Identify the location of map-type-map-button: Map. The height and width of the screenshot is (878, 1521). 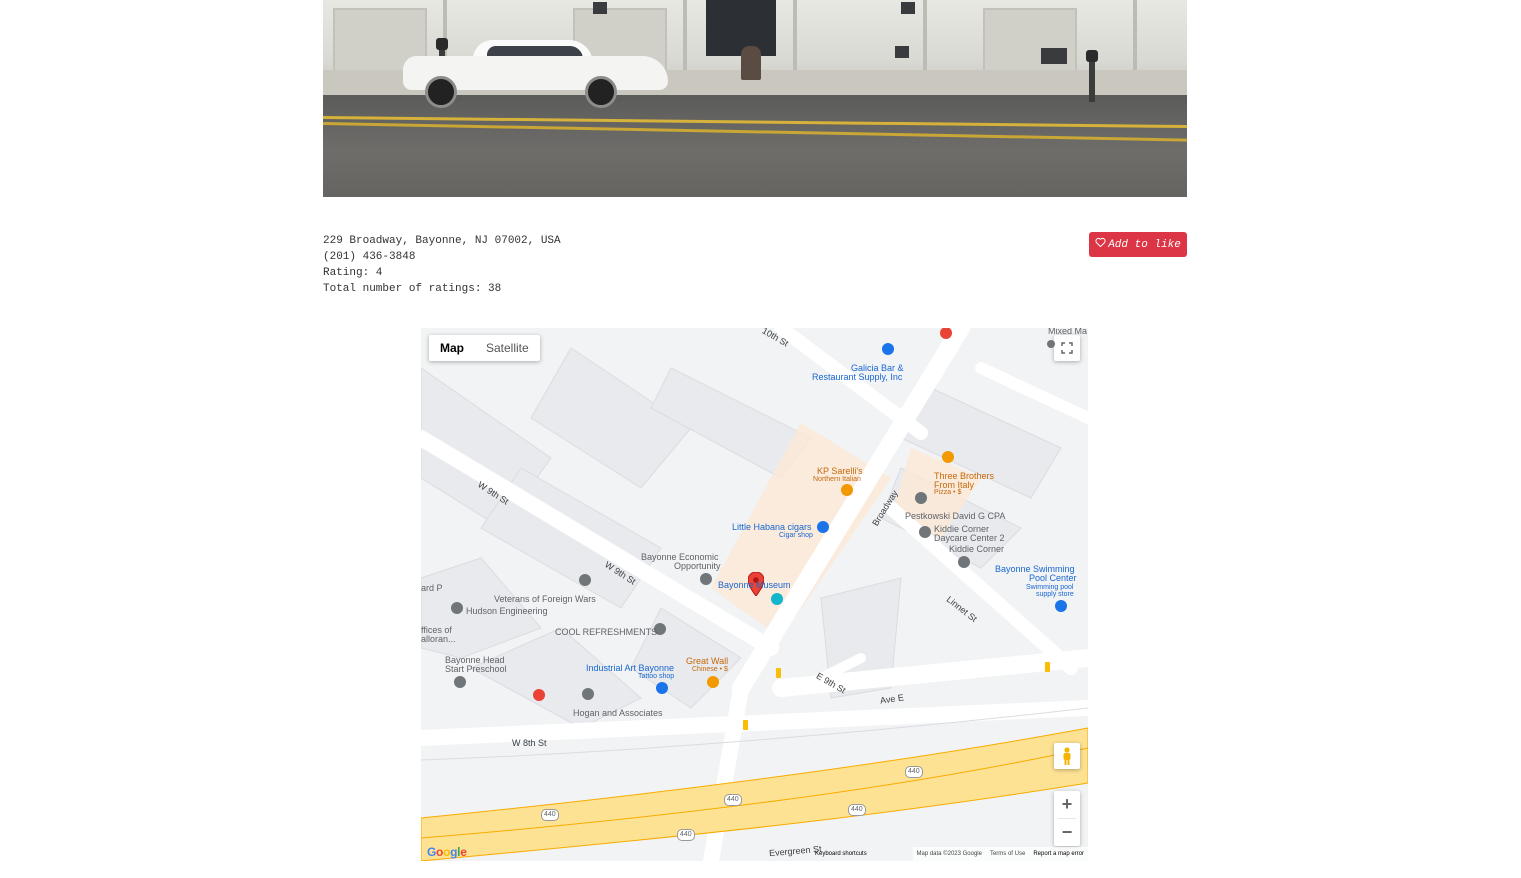
(452, 348).